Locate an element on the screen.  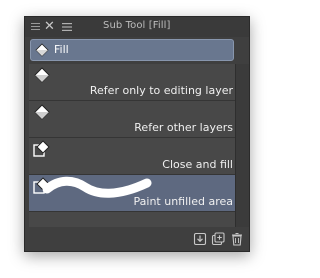
menu-icon is located at coordinates (67, 27).